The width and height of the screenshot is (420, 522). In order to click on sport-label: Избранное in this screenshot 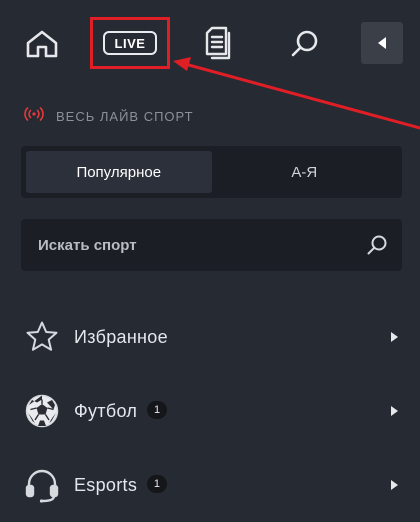, I will do `click(121, 337)`.